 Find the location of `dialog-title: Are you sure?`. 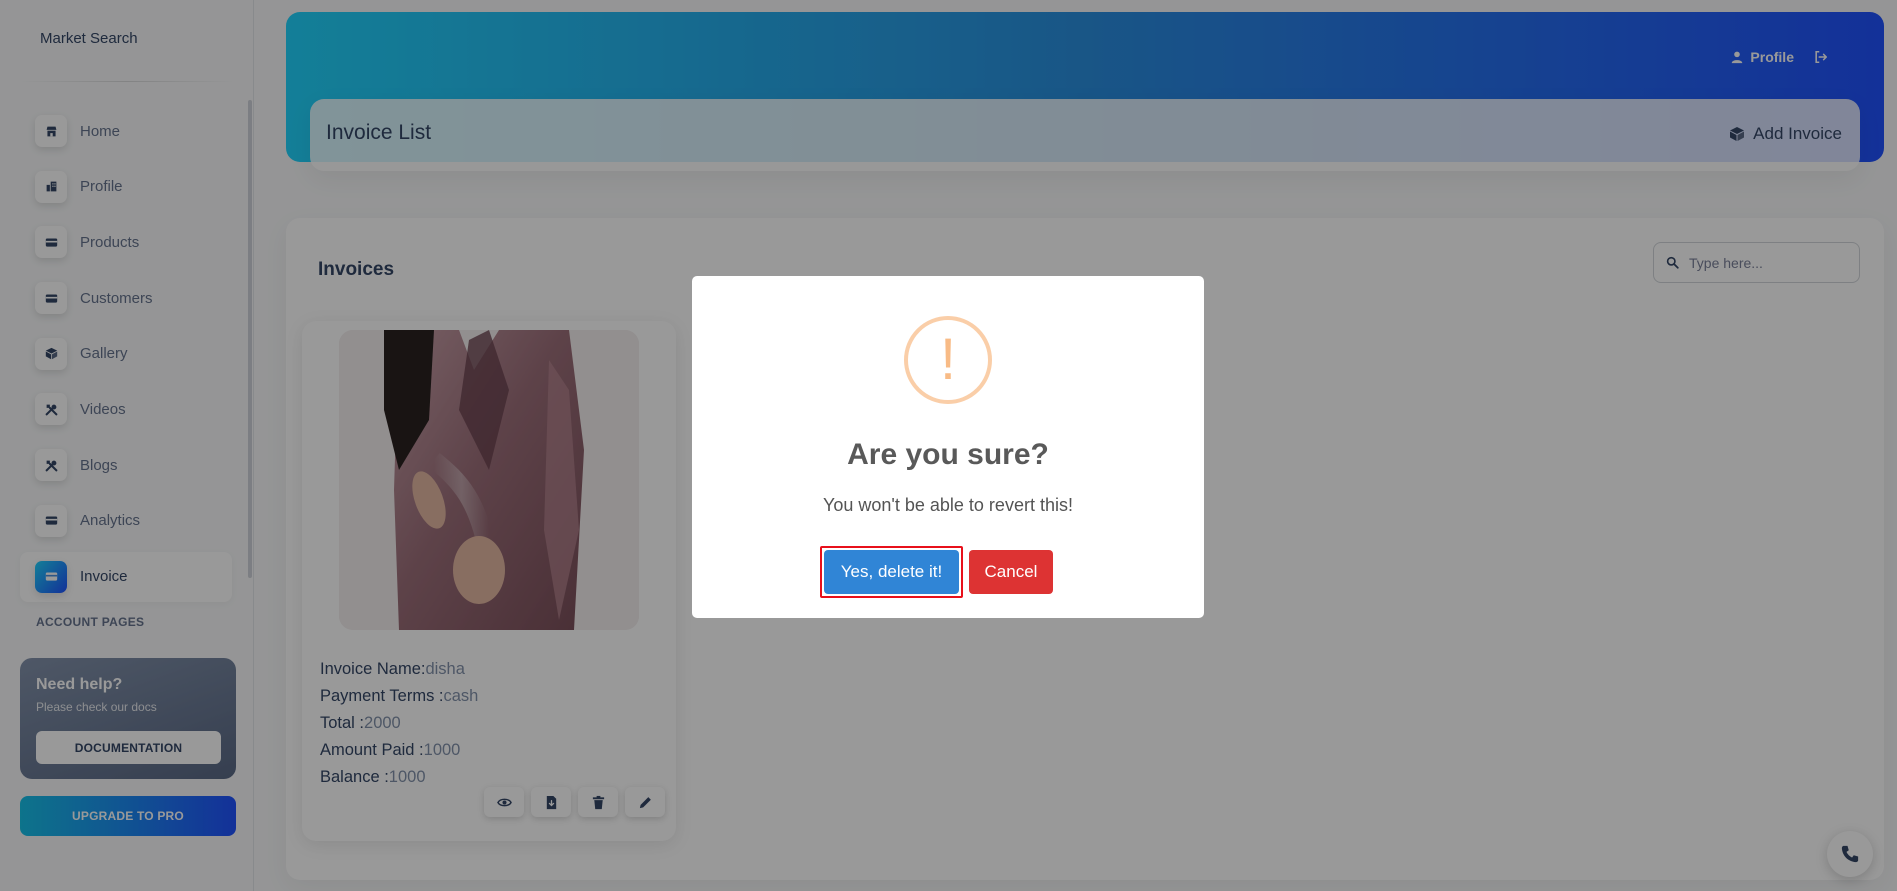

dialog-title: Are you sure? is located at coordinates (948, 454).